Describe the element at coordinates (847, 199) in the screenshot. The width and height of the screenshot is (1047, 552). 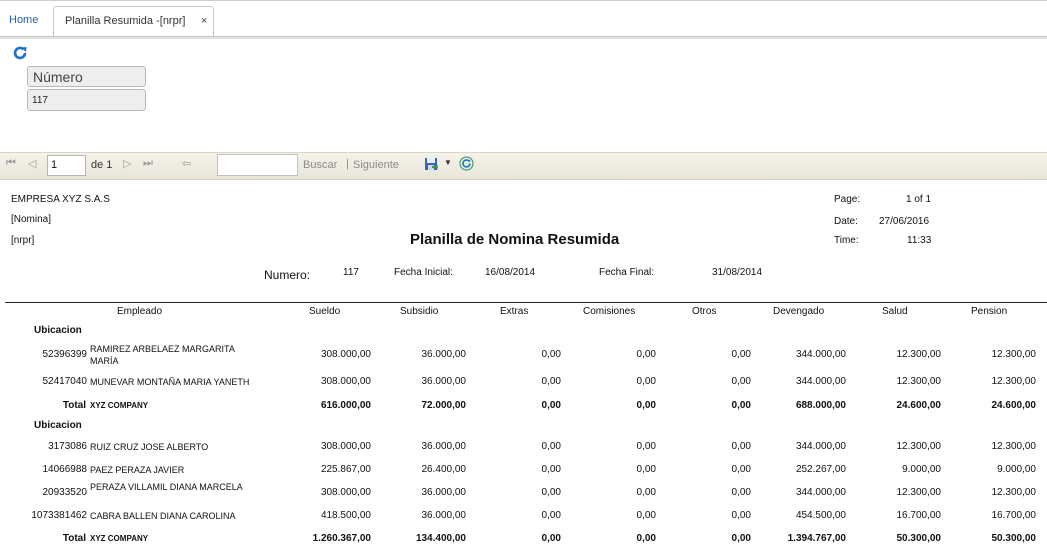
I see `page-label: Page:` at that location.